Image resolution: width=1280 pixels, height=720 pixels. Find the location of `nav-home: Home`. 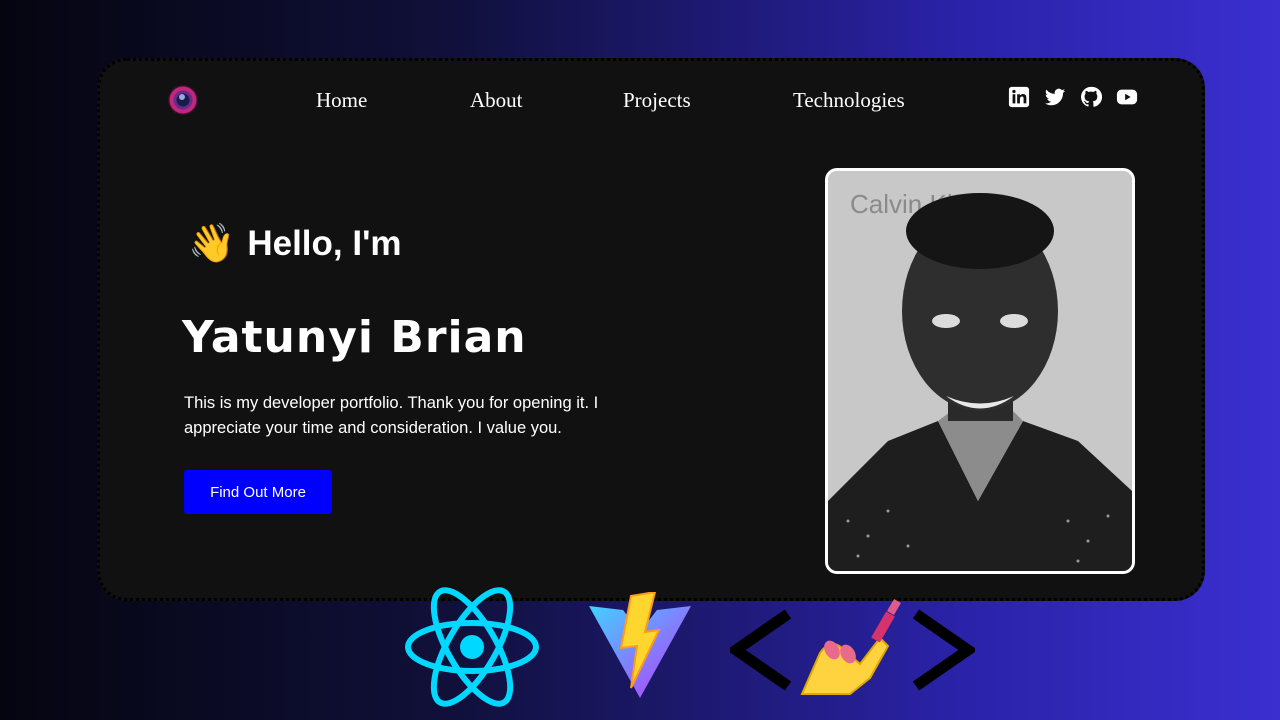

nav-home: Home is located at coordinates (341, 100).